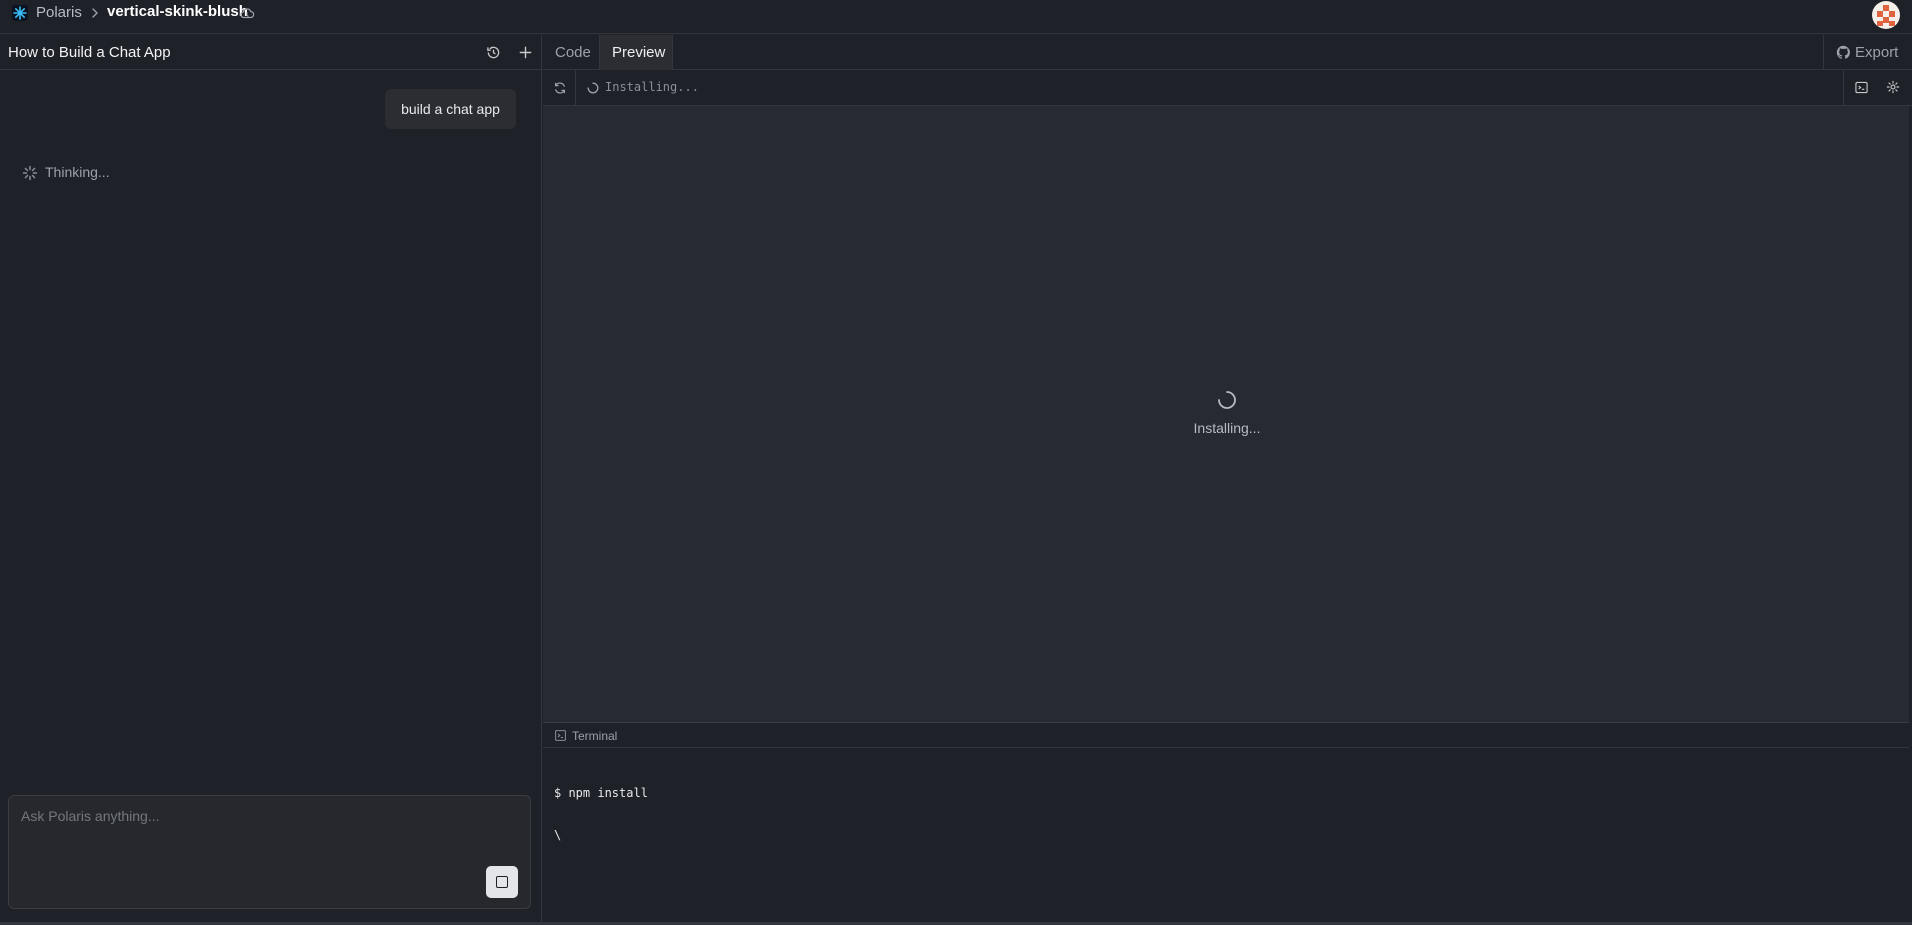  I want to click on avatar-pattern-icon, so click(1886, 15).